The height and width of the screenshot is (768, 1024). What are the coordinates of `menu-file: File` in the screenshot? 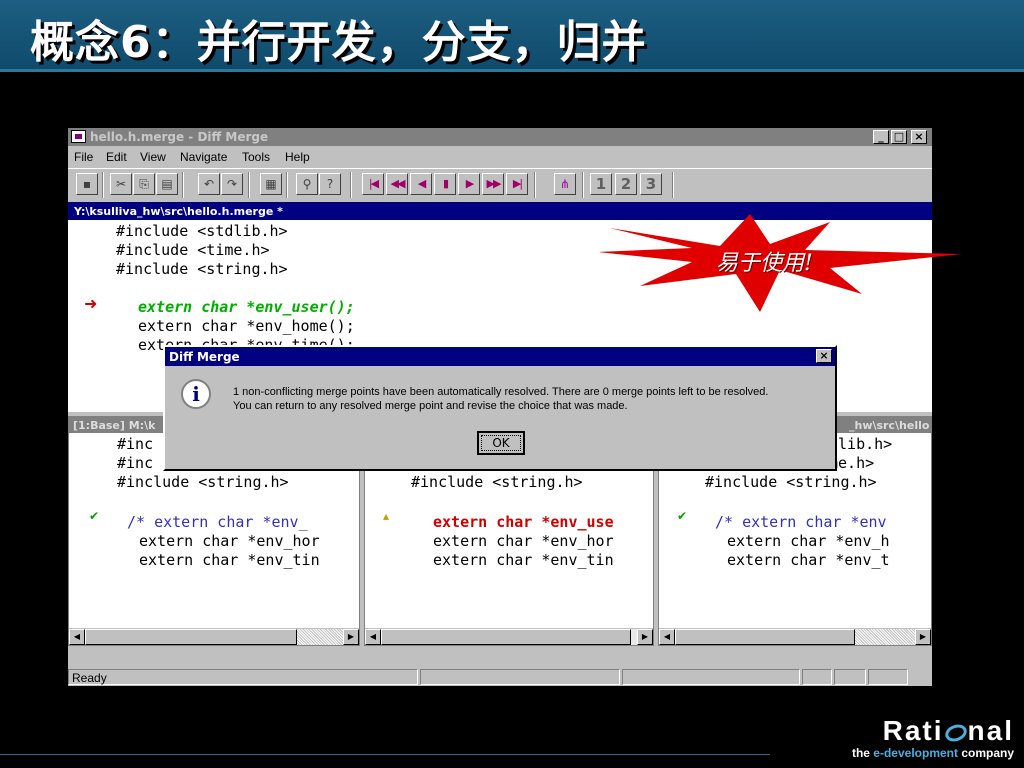 It's located at (83, 157).